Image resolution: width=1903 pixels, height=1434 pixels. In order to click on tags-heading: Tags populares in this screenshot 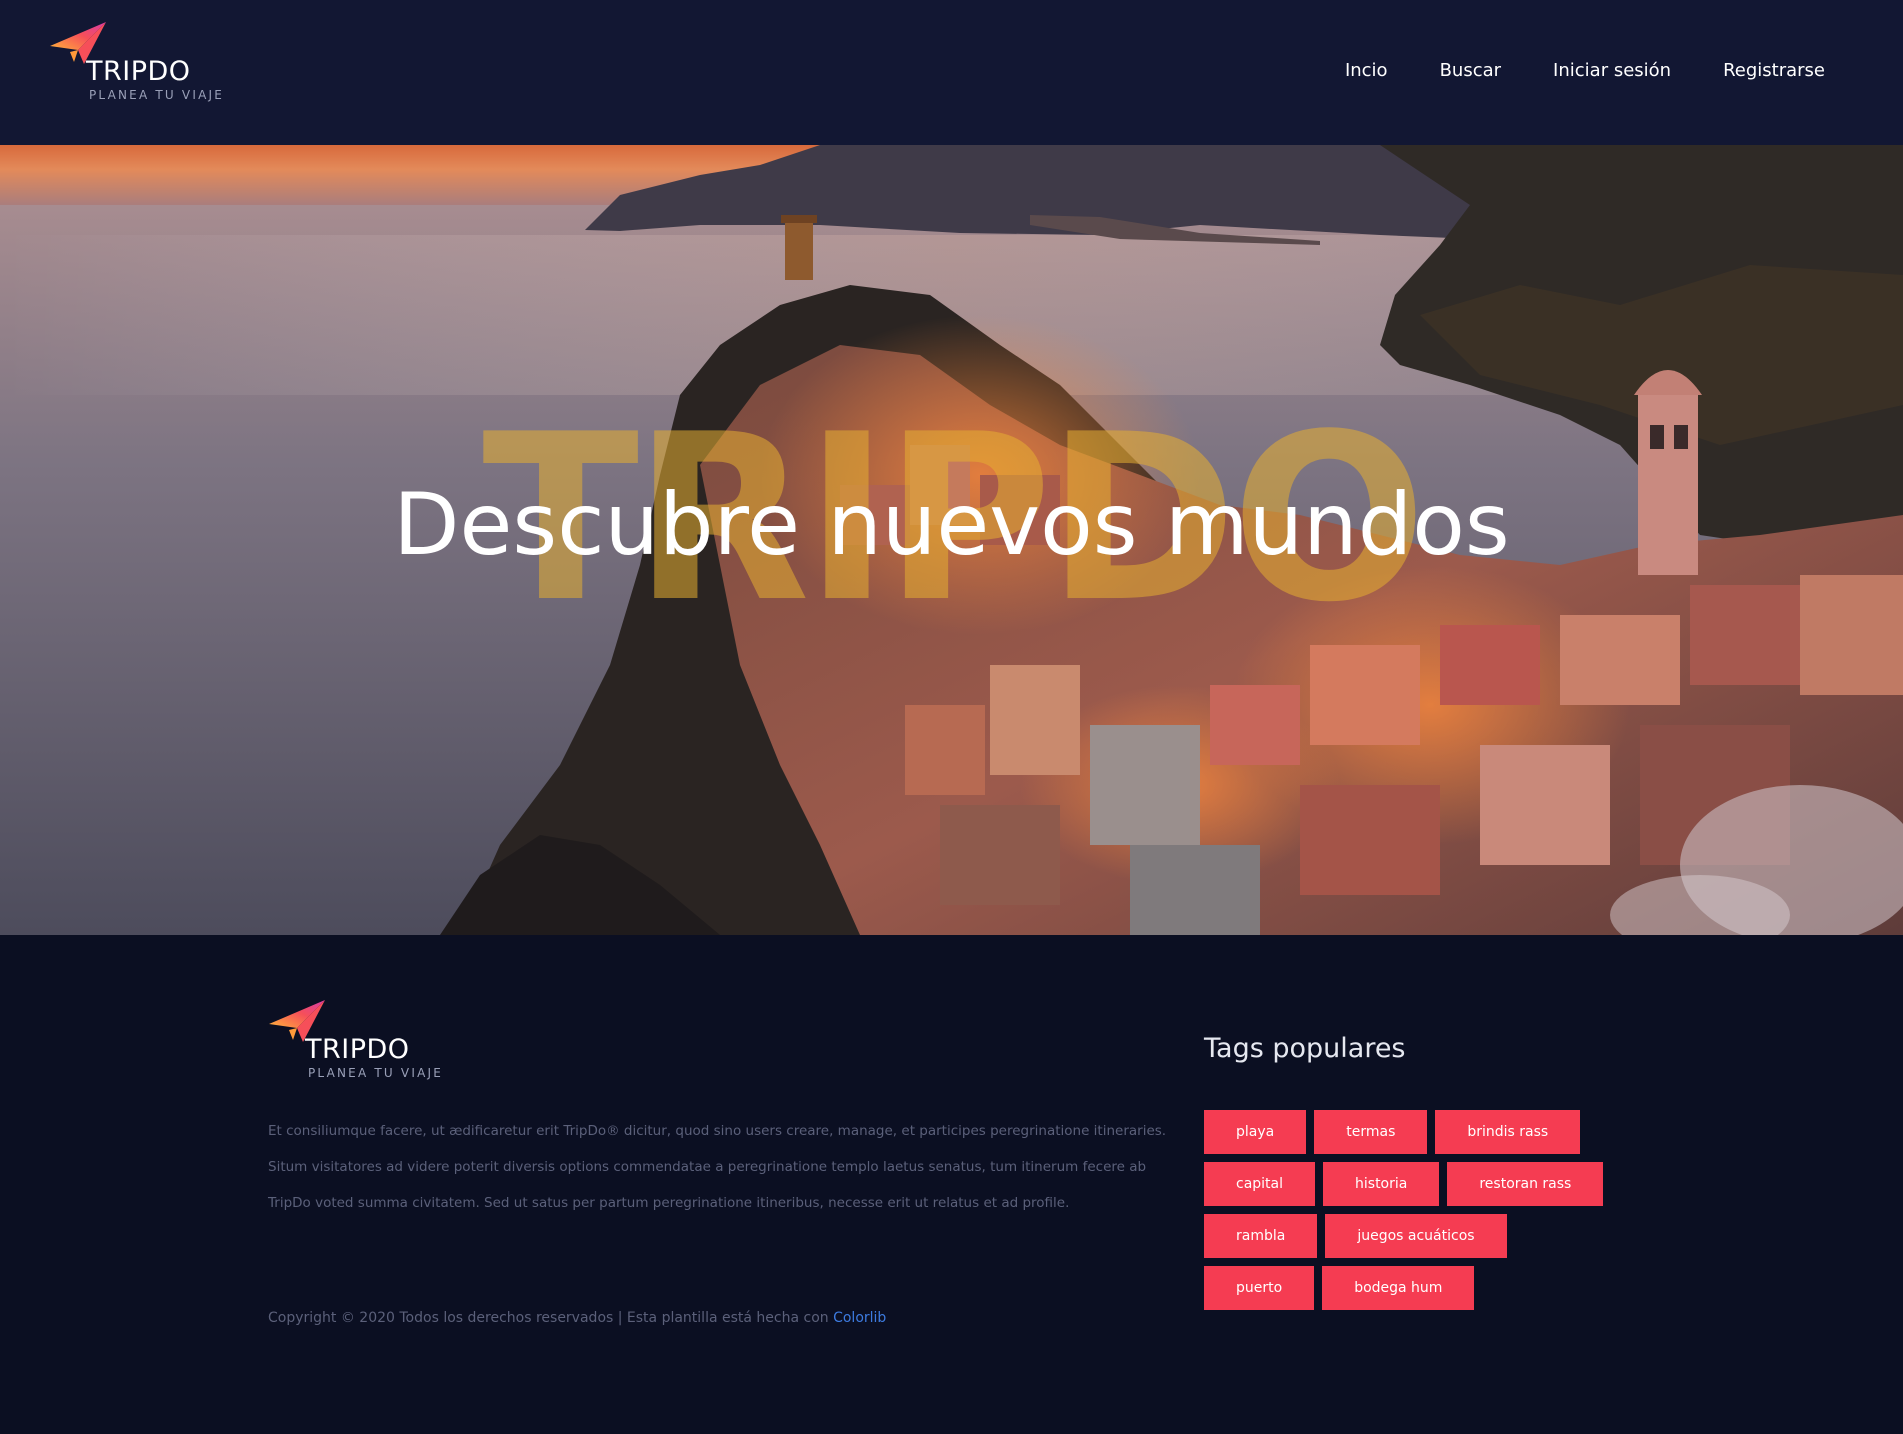, I will do `click(1305, 1048)`.